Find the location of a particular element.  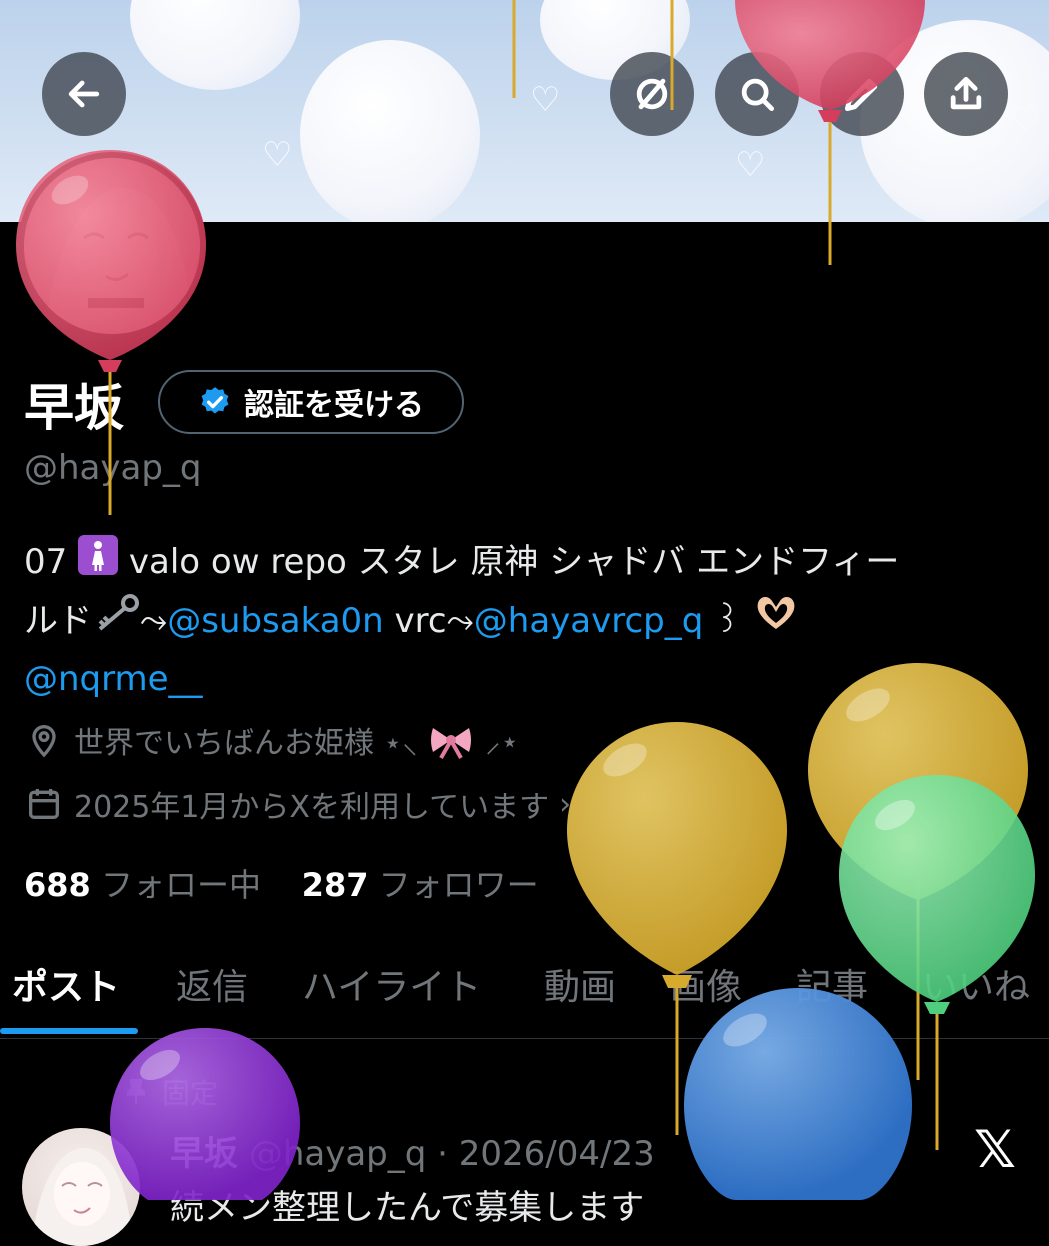

tab-articles: 記事 is located at coordinates (832, 984).